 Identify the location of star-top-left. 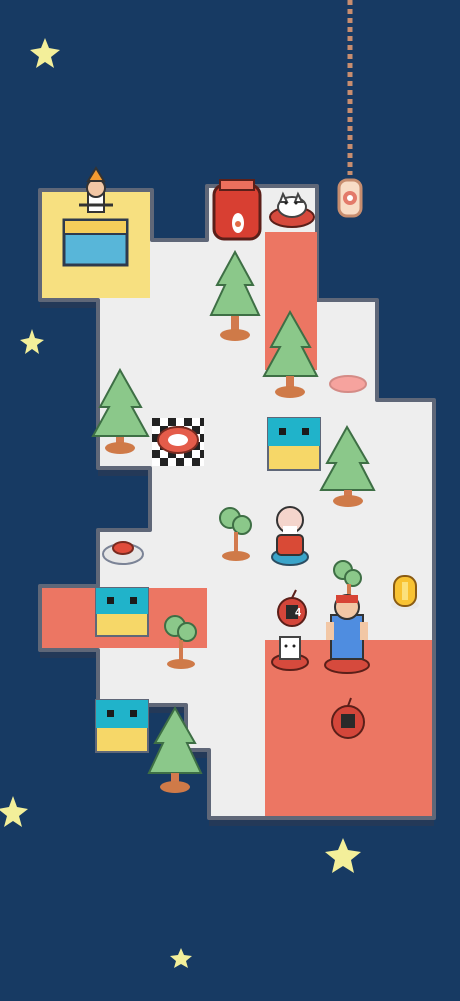
(45, 53).